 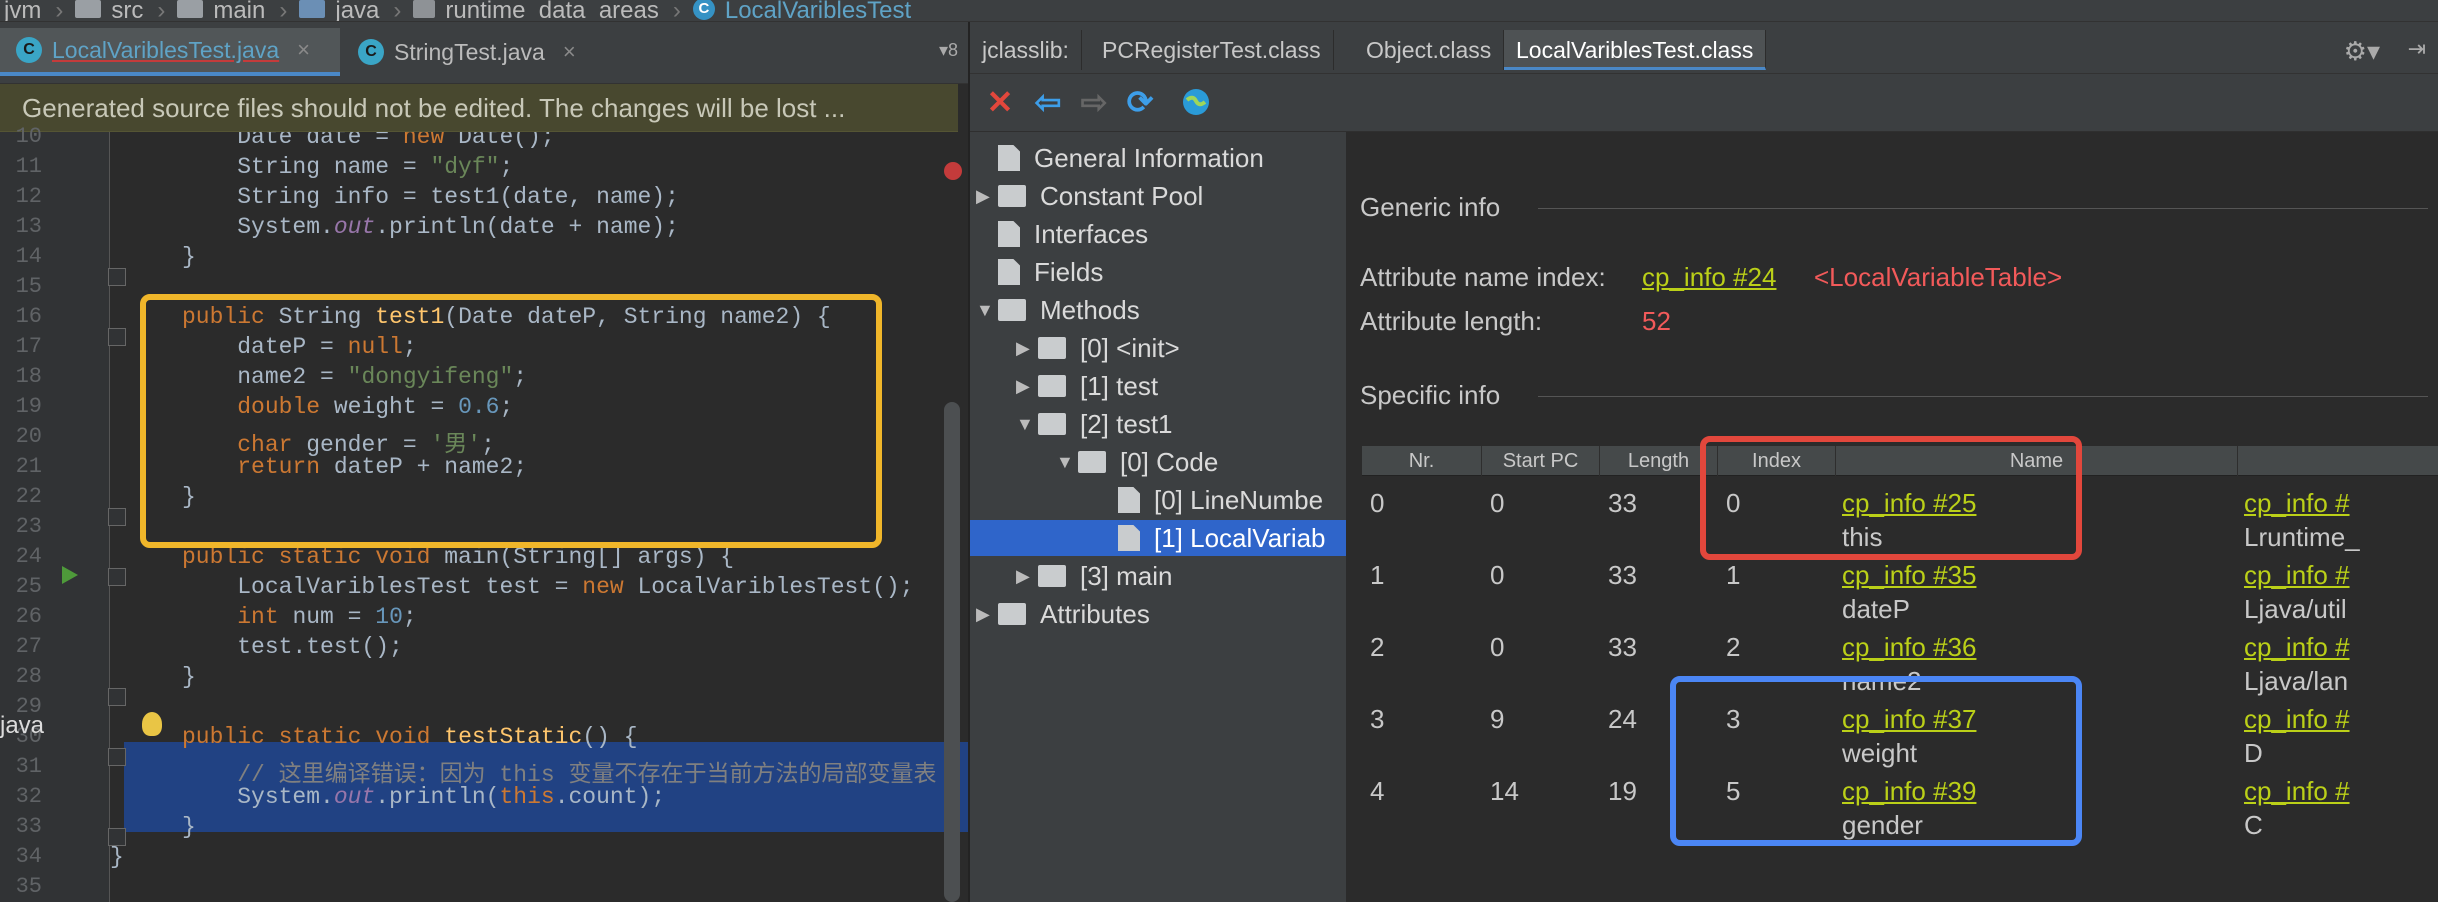 I want to click on cell-name-link: cp_info #35, so click(x=1909, y=575).